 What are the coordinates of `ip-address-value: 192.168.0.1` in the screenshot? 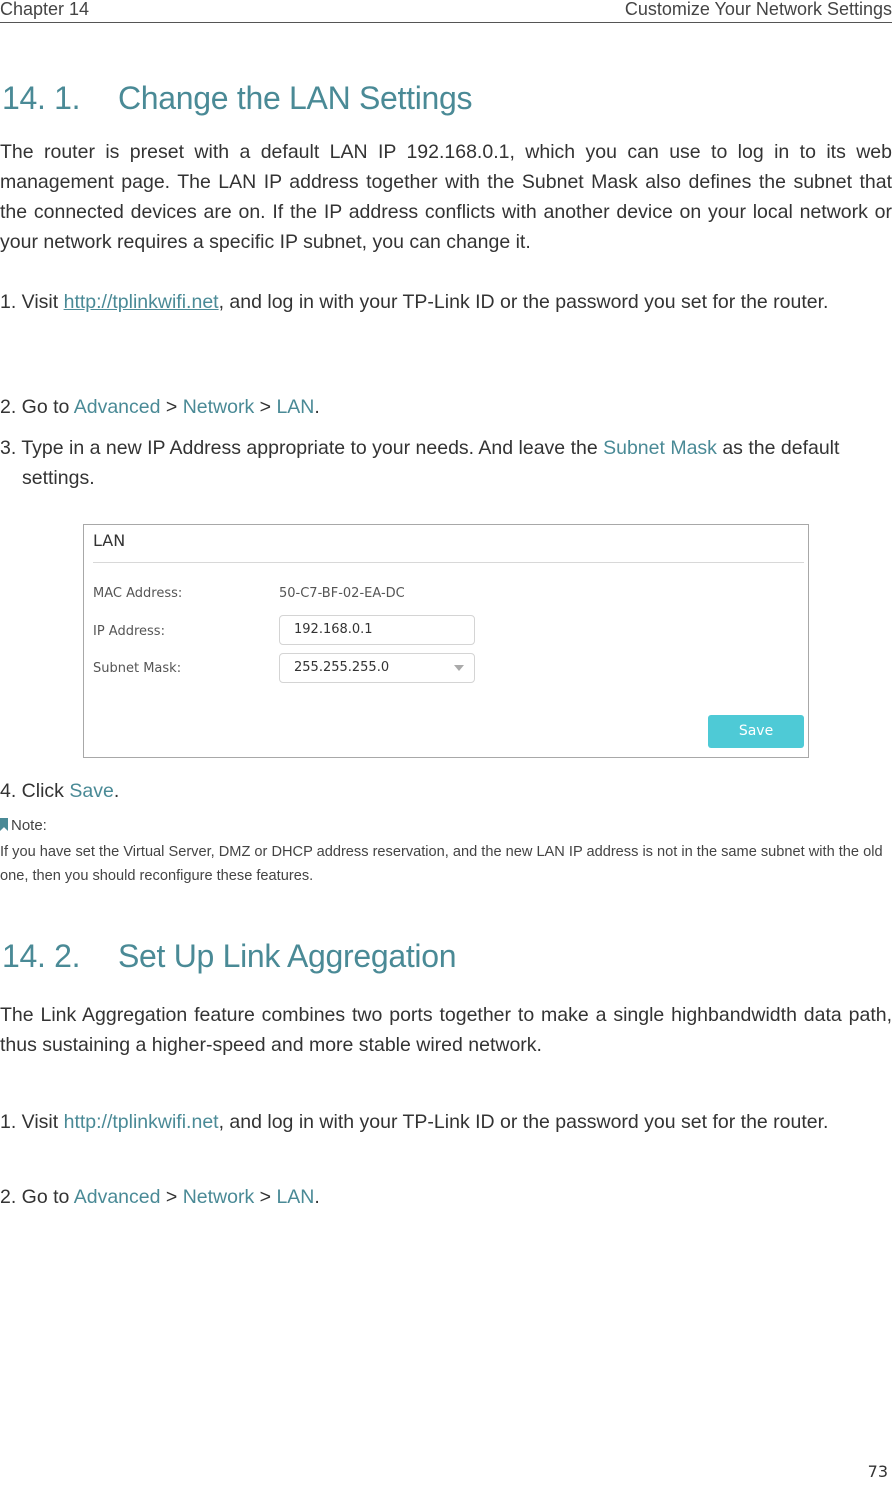 It's located at (333, 629).